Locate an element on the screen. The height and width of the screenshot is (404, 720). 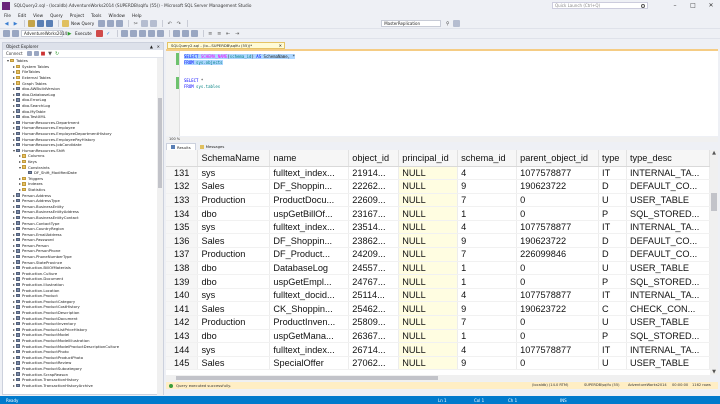
row-number: 135 is located at coordinates (182, 227).